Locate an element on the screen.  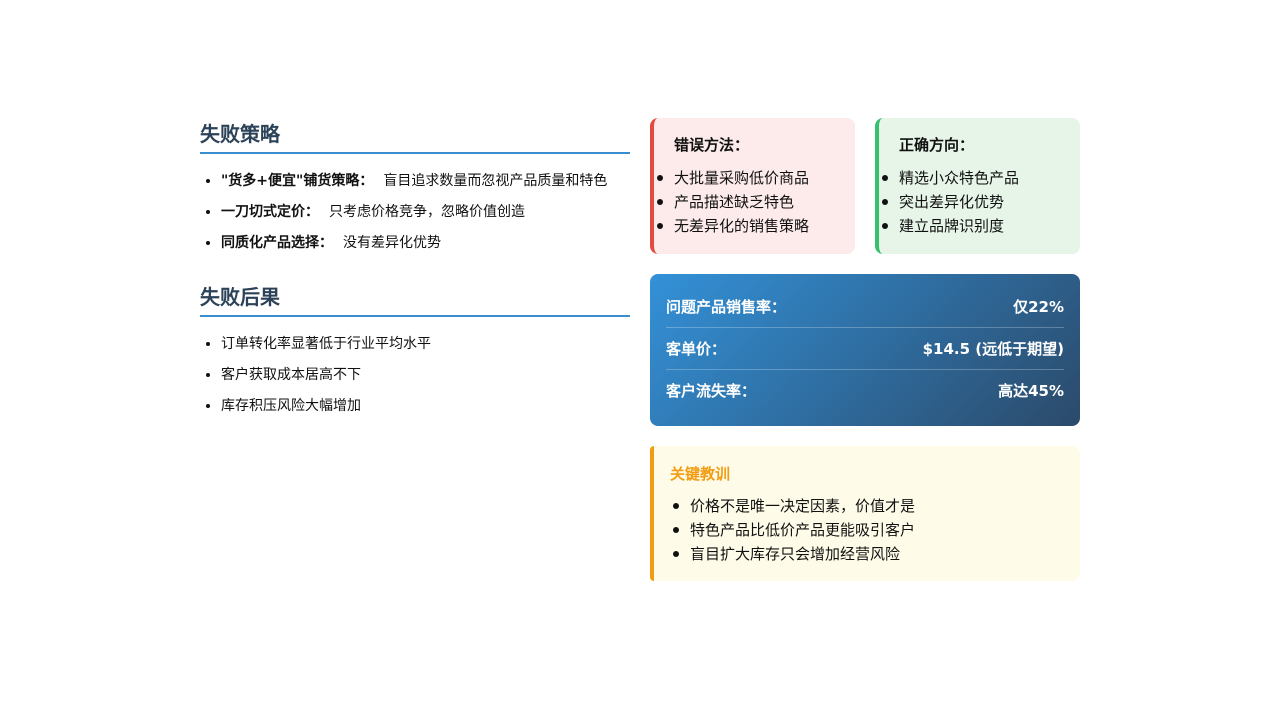
list-item: 客户获取成本居高不下 is located at coordinates (425, 375).